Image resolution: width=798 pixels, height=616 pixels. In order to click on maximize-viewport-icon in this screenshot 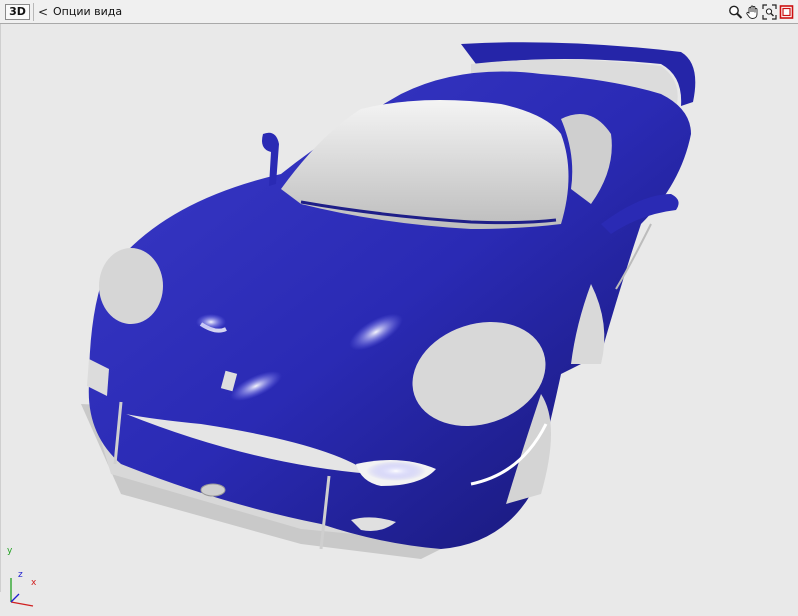, I will do `click(786, 12)`.